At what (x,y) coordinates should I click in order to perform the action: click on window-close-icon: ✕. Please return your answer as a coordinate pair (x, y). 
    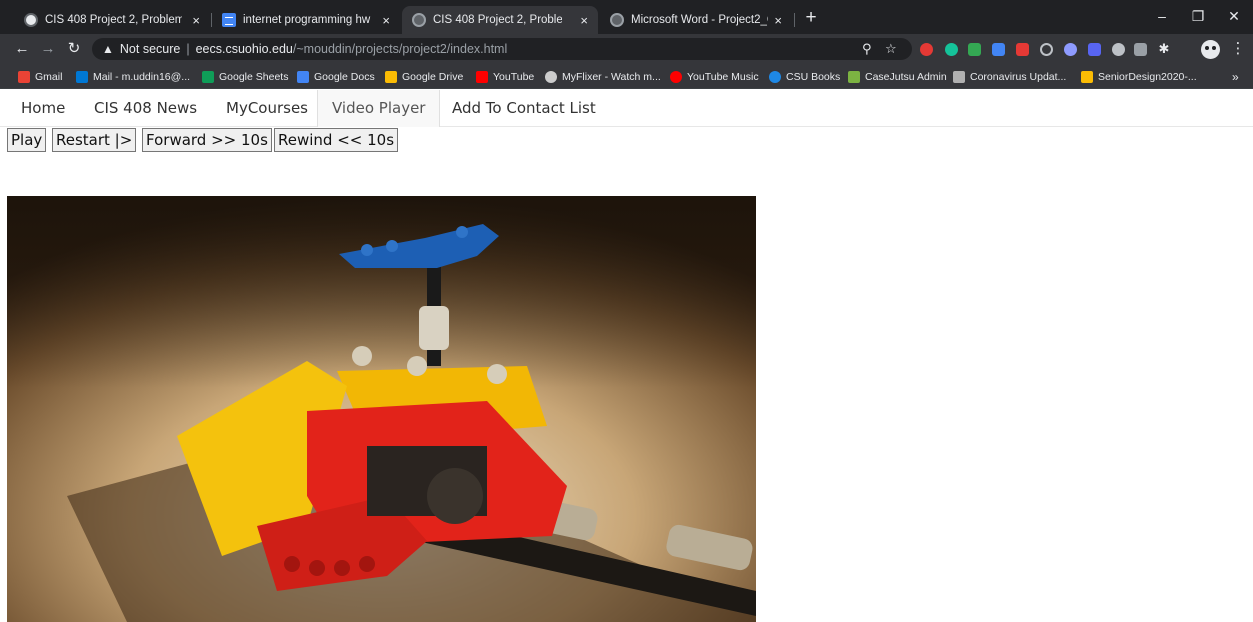
    Looking at the image, I should click on (1234, 16).